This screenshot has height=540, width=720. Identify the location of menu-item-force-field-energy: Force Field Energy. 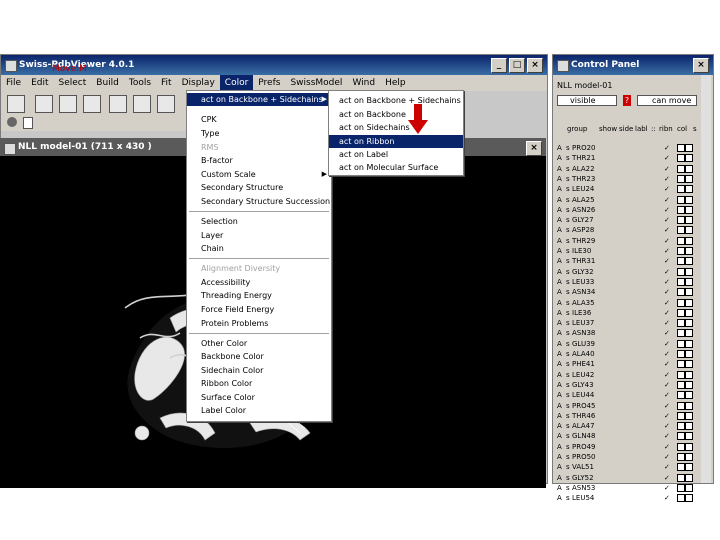
(259, 309).